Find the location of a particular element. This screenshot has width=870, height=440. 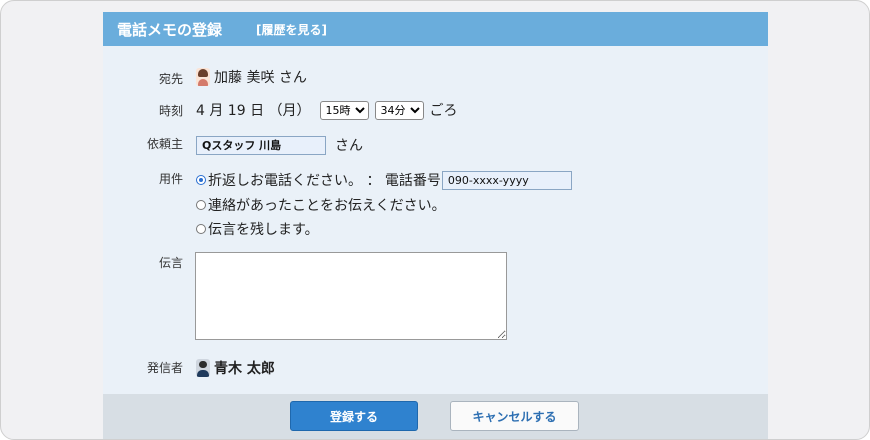

history-link: [履歴を見る] is located at coordinates (291, 29).